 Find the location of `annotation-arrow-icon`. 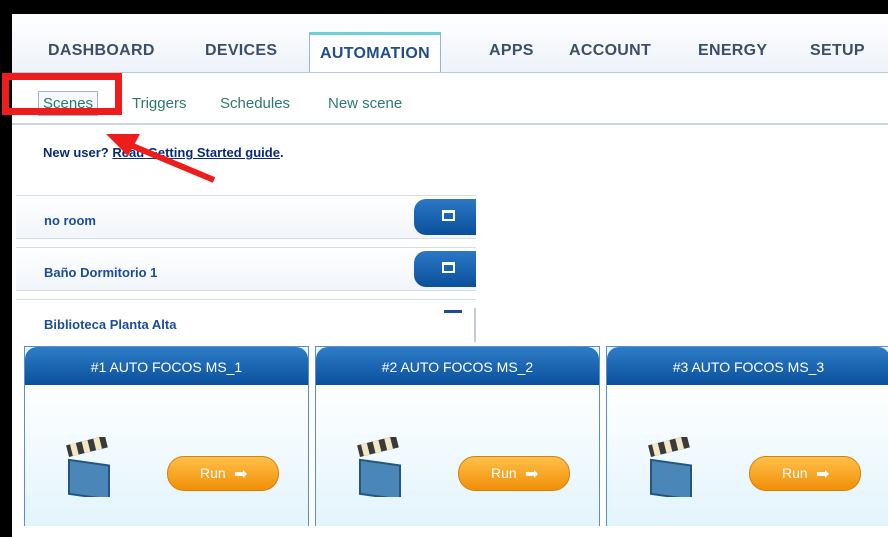

annotation-arrow-icon is located at coordinates (161, 158).